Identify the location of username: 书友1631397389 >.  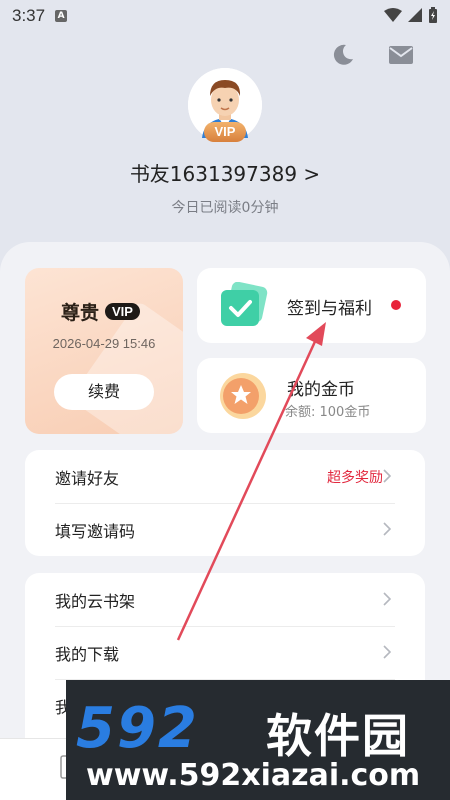
(225, 172).